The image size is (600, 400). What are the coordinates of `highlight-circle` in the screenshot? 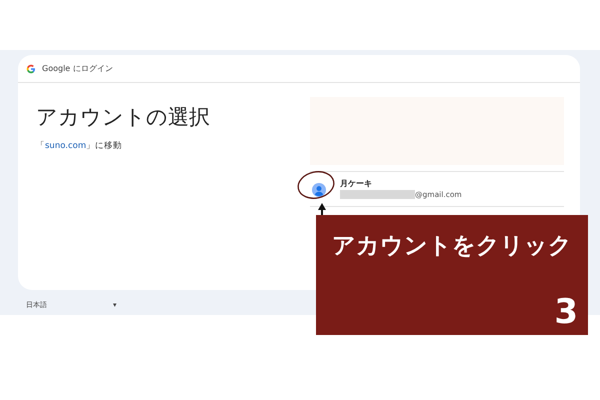 It's located at (316, 185).